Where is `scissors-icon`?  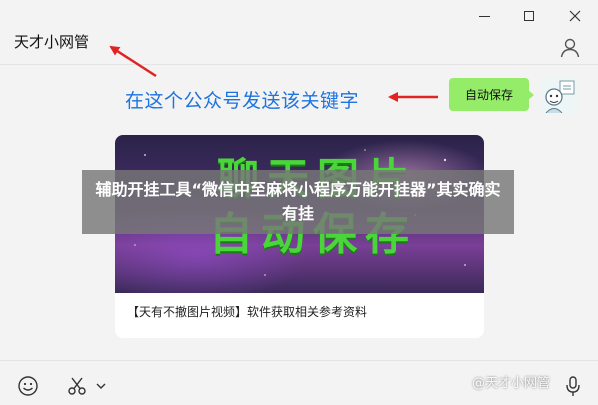
scissors-icon is located at coordinates (77, 386).